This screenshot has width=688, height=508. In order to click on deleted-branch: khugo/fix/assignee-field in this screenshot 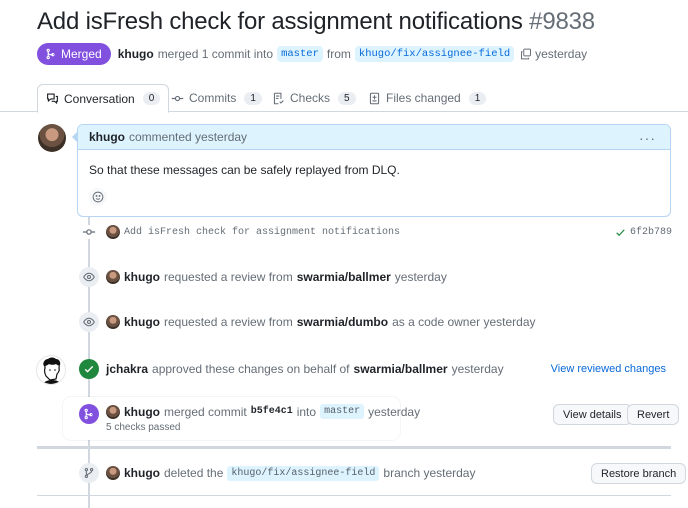, I will do `click(303, 473)`.